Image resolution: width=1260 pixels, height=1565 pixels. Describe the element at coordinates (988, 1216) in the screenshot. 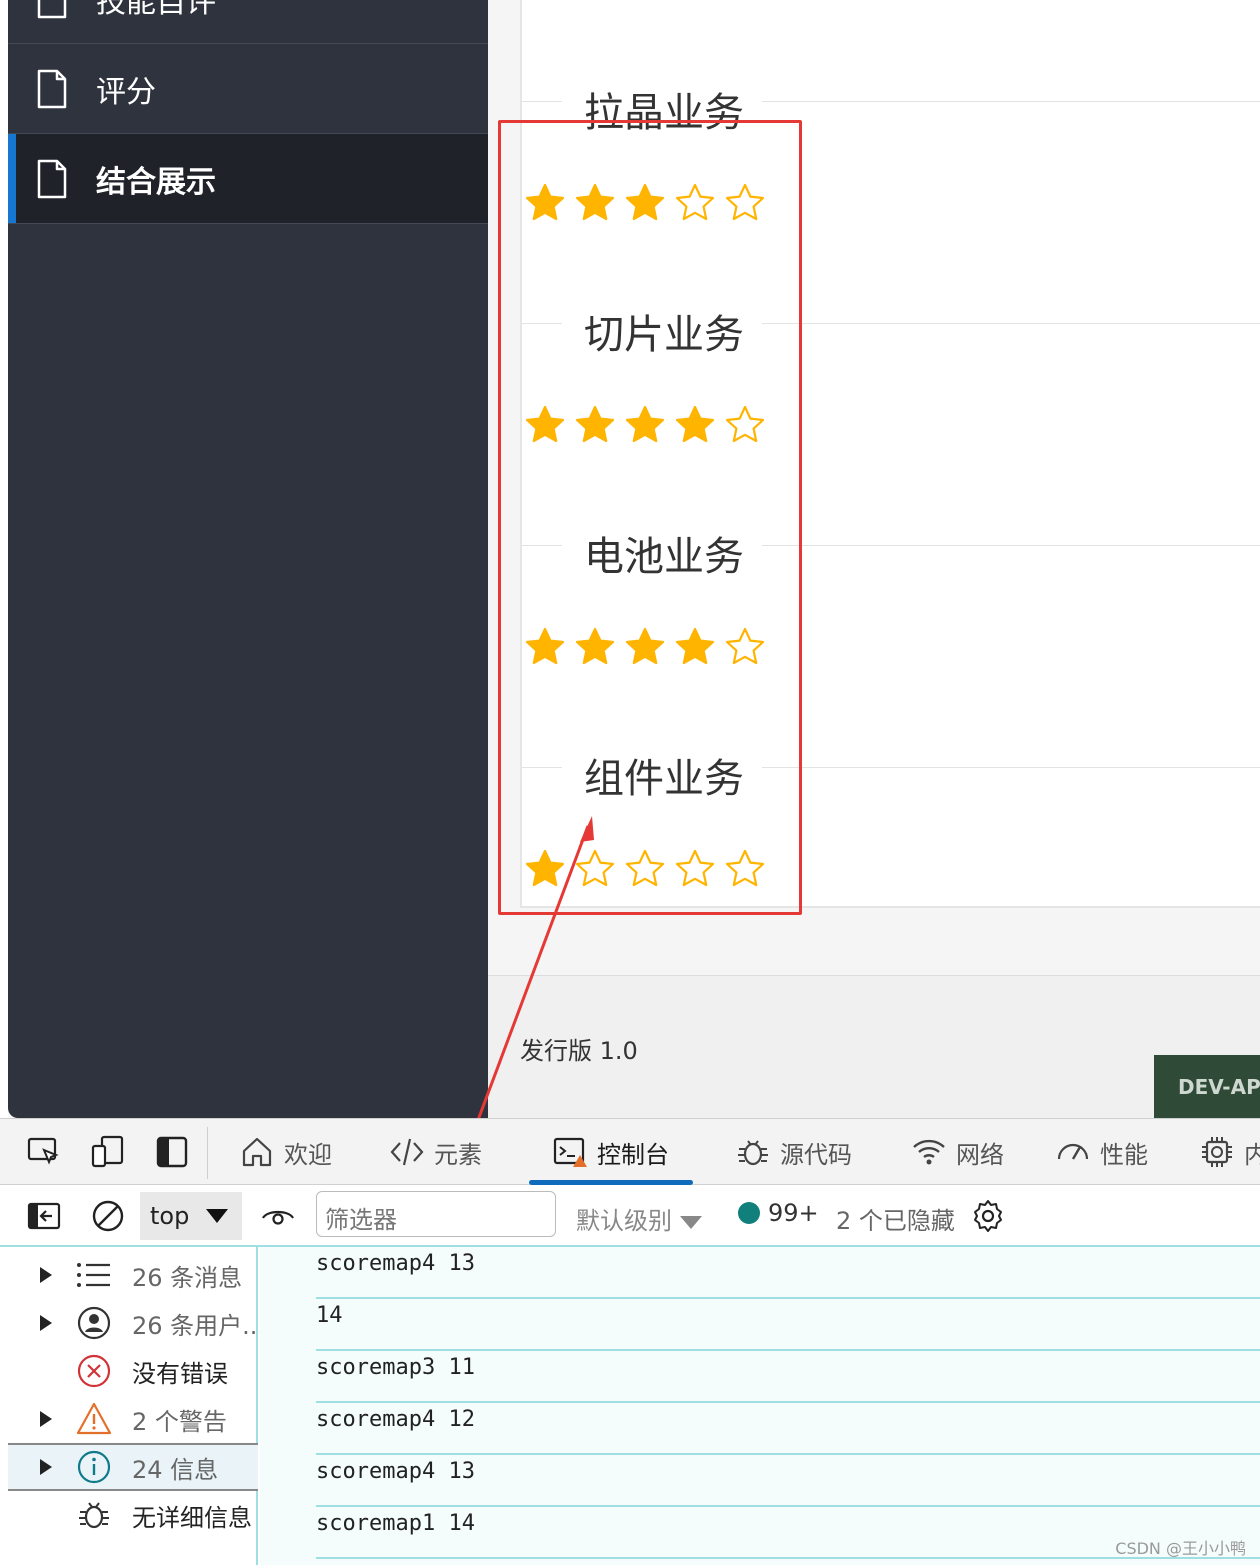

I see `gear-icon` at that location.